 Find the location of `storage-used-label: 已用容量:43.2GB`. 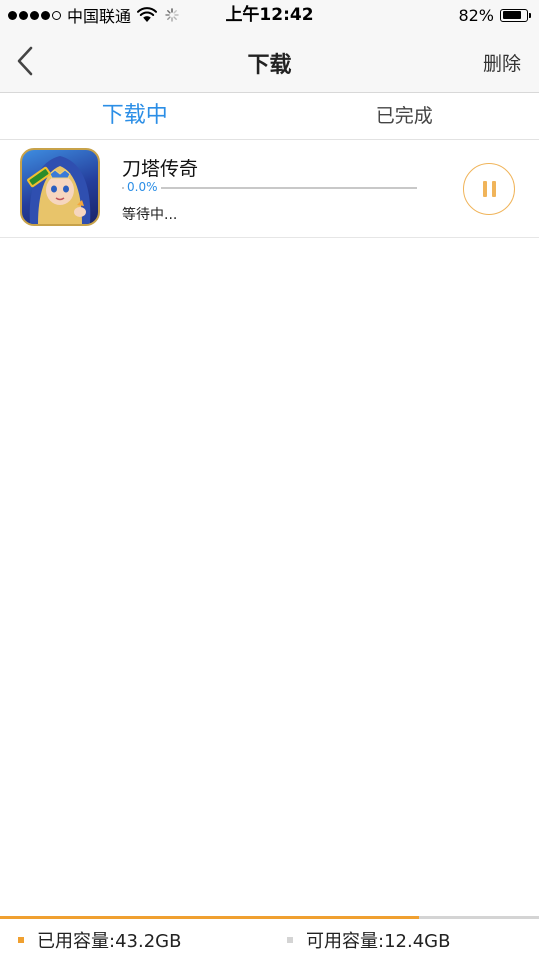

storage-used-label: 已用容量:43.2GB is located at coordinates (109, 941).